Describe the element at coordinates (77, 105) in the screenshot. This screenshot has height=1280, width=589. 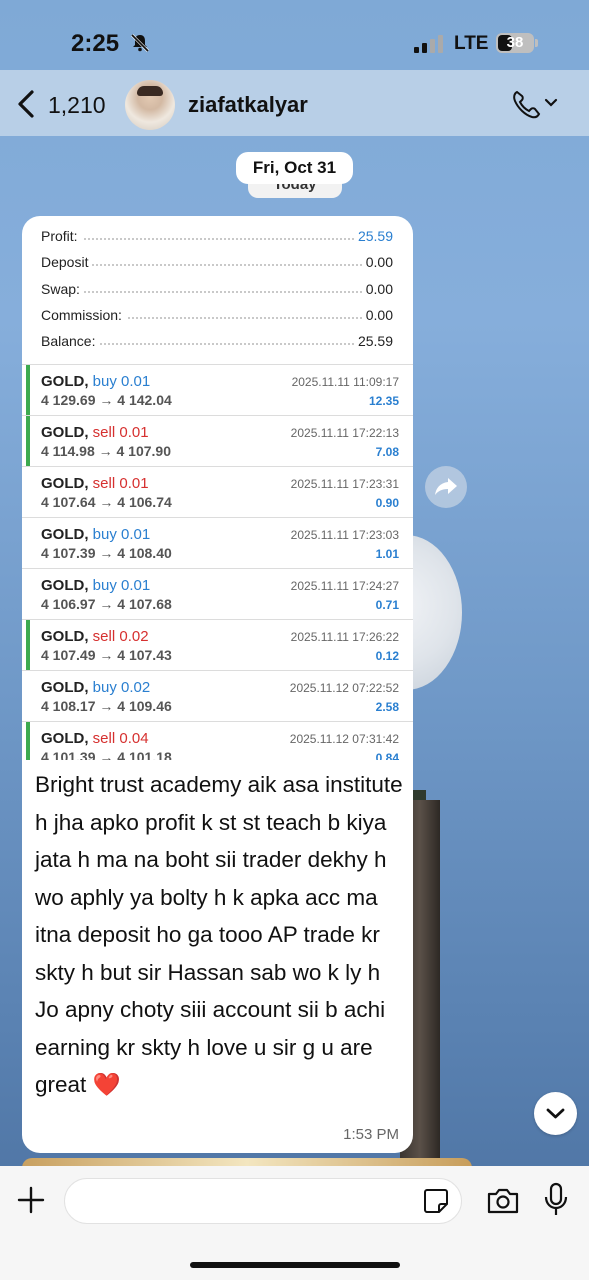
I see `unread-count: 1,210` at that location.